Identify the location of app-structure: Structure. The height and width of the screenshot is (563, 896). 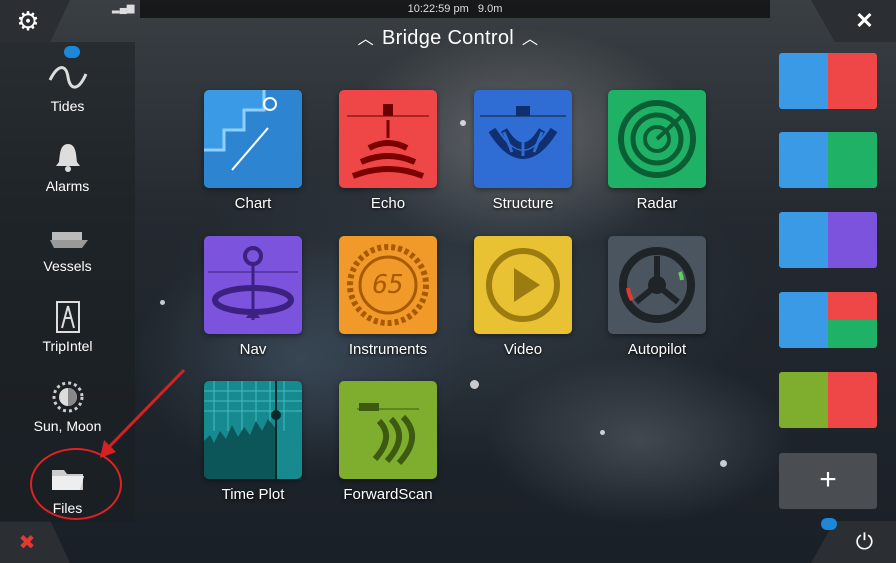
(523, 151).